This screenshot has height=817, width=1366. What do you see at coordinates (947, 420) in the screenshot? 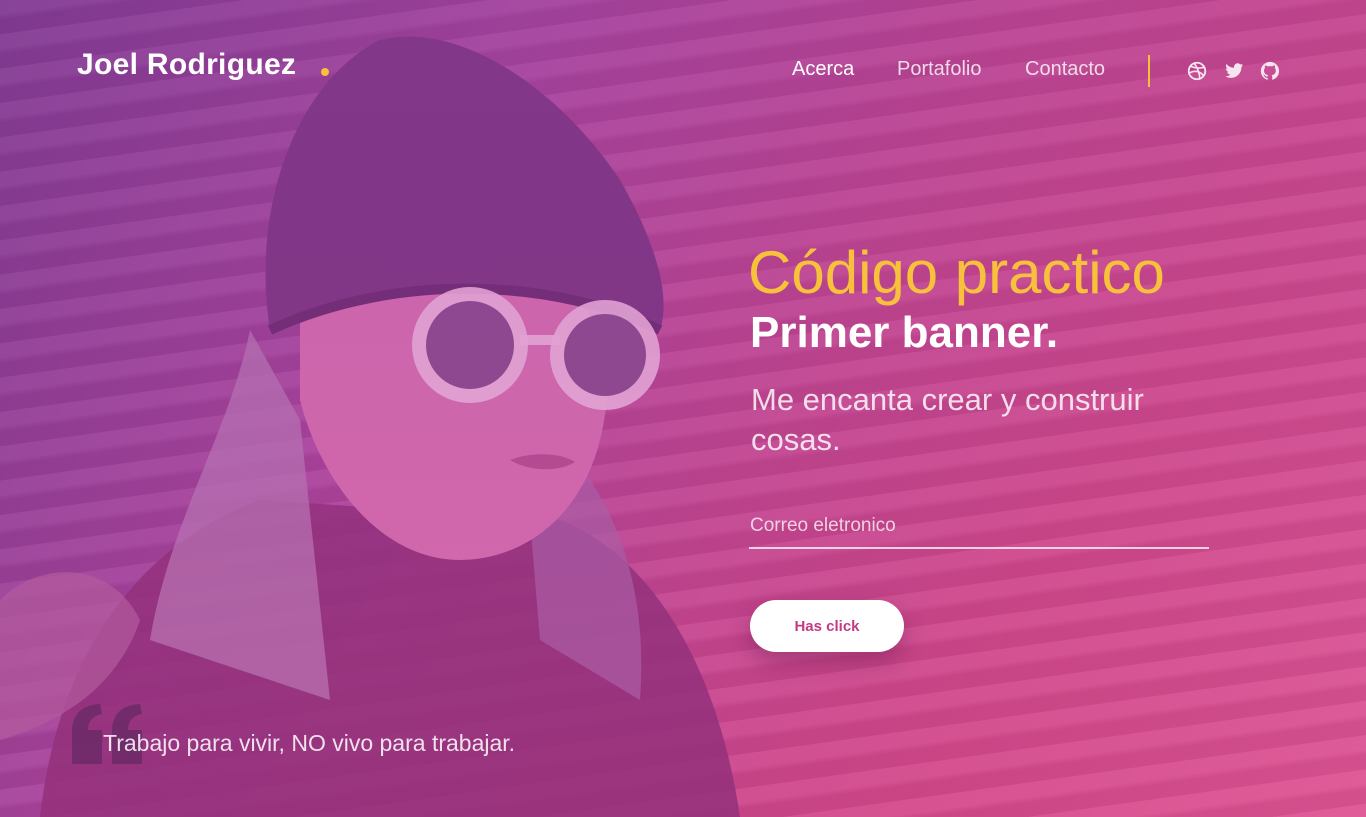
I see `hero-description: Me encanta crear y construir cosas.` at bounding box center [947, 420].